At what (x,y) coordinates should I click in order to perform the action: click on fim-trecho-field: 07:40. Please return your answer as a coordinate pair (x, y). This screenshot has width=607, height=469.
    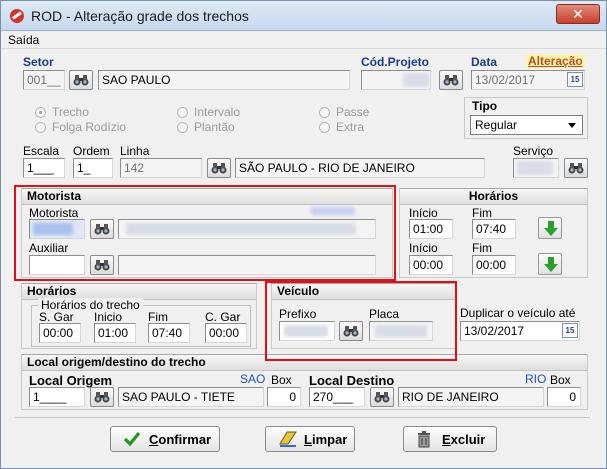
    Looking at the image, I should click on (169, 333).